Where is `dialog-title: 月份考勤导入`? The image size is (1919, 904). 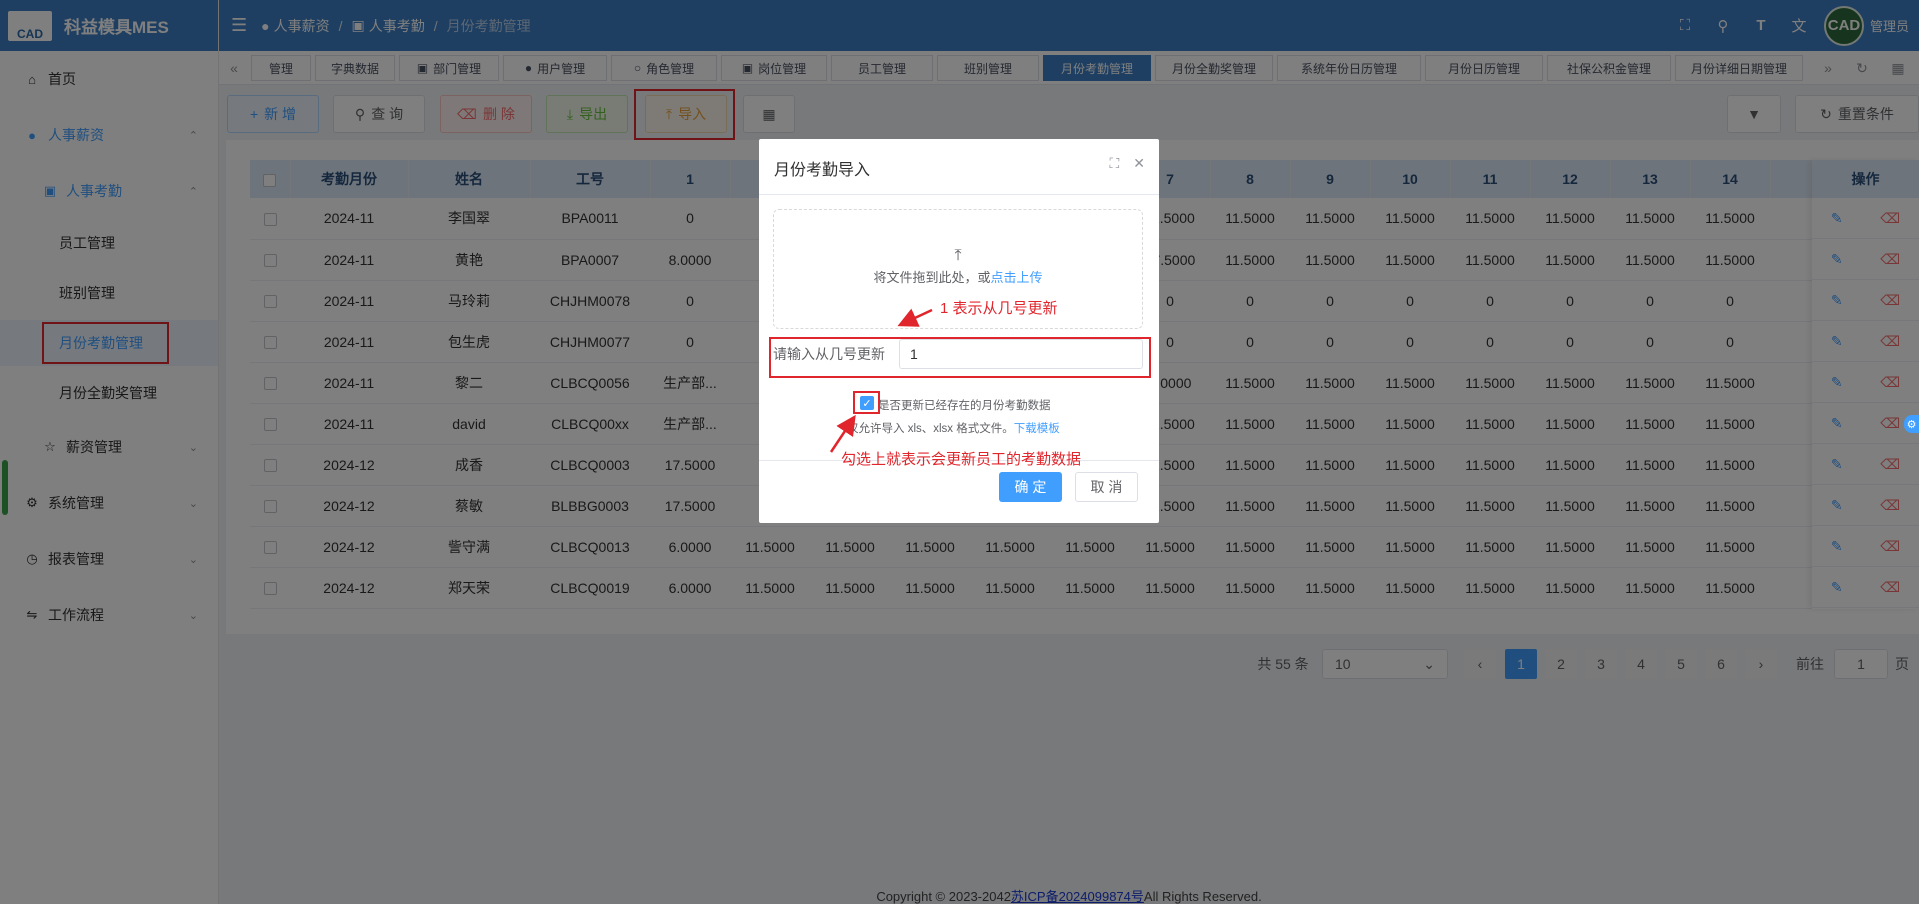 dialog-title: 月份考勤导入 is located at coordinates (822, 170).